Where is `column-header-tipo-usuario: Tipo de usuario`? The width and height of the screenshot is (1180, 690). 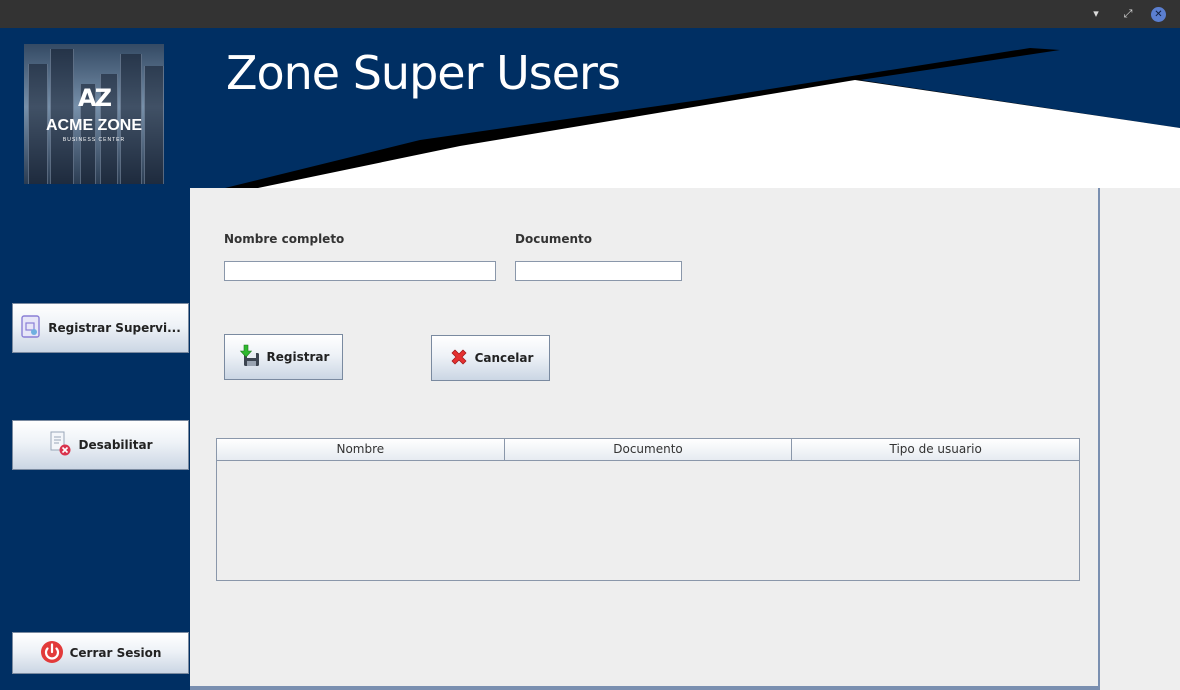 column-header-tipo-usuario: Tipo de usuario is located at coordinates (936, 449).